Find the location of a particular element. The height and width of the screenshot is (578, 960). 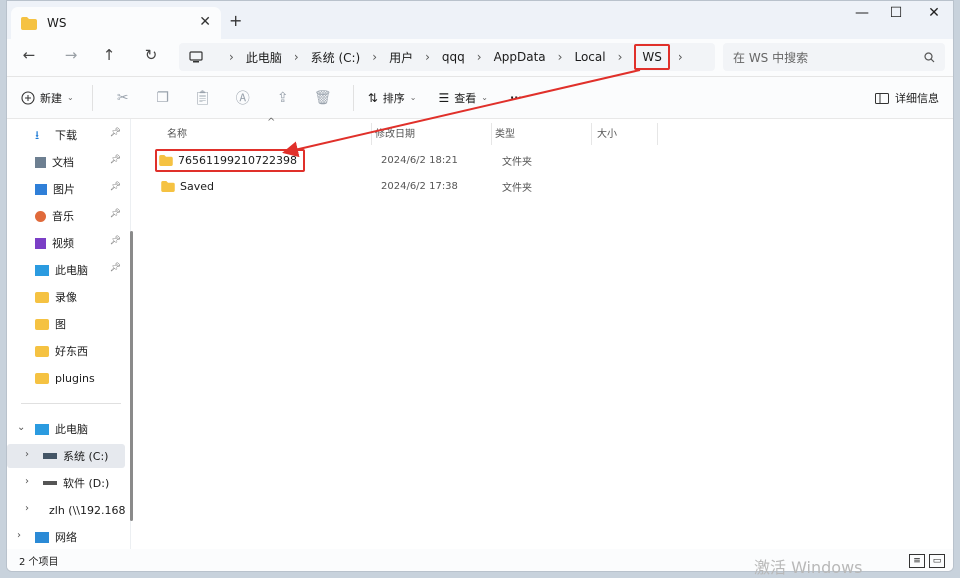

breadcrumb-item: 系统 (C:) is located at coordinates (336, 57).